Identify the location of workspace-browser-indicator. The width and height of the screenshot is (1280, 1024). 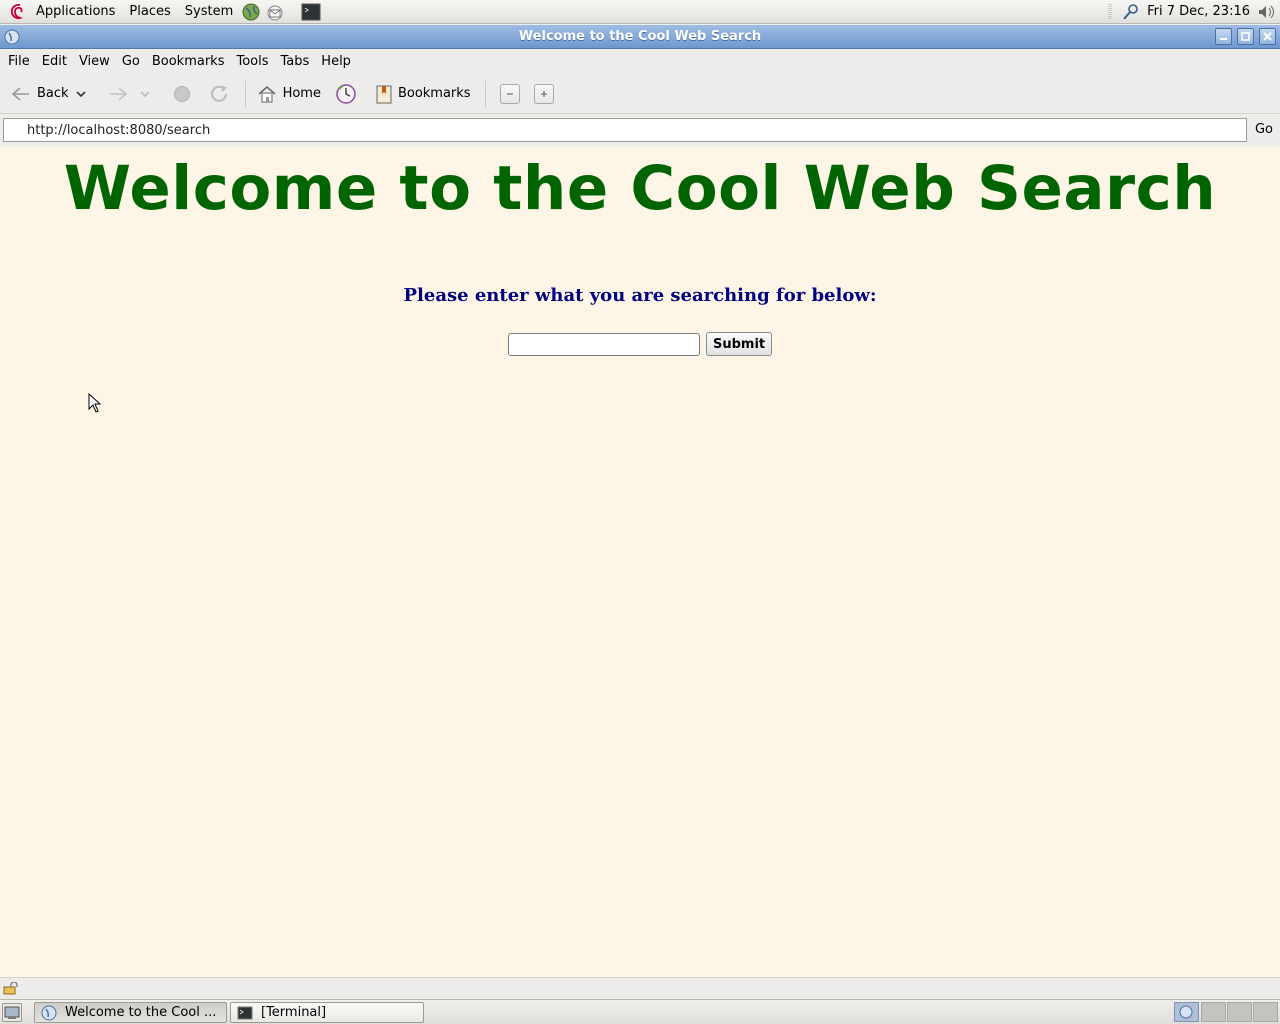
(1186, 1012).